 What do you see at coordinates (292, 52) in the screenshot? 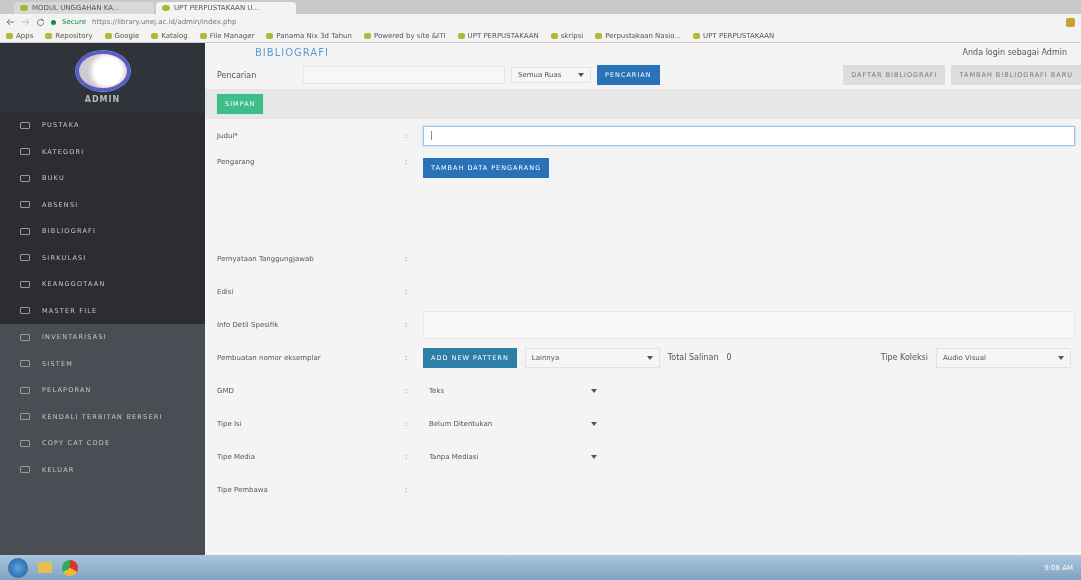
I see `page-title: BIBLIOGRAFI` at bounding box center [292, 52].